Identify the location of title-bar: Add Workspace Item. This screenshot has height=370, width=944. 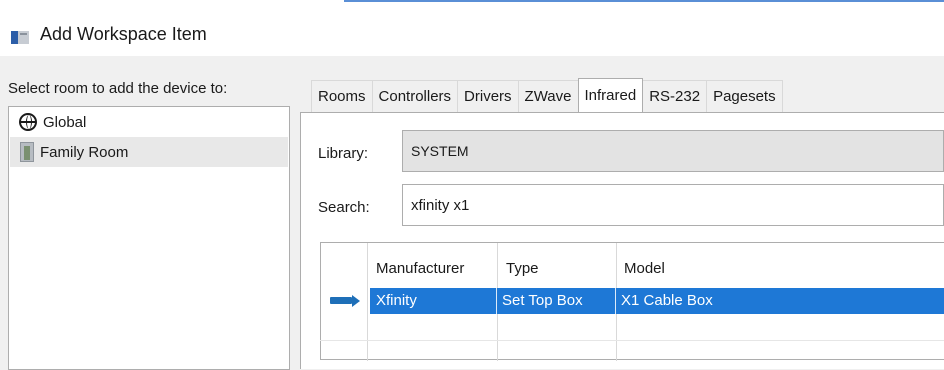
(472, 30).